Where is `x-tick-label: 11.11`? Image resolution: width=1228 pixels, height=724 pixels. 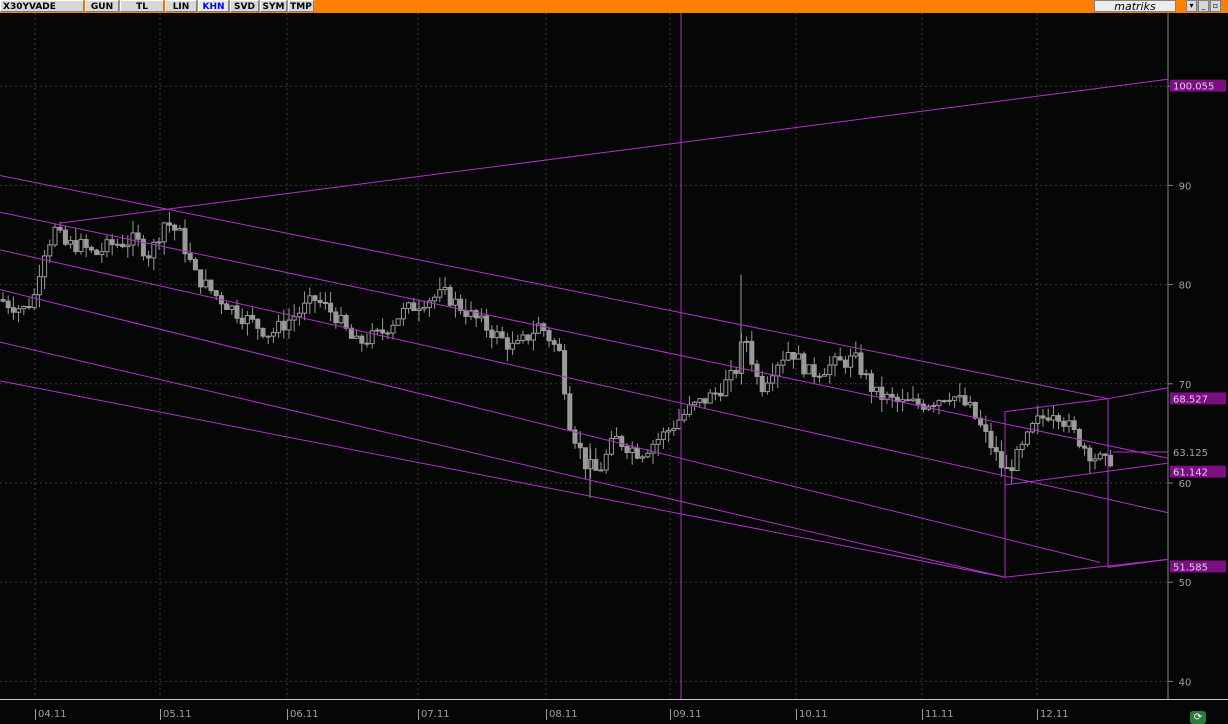
x-tick-label: 11.11 is located at coordinates (938, 714).